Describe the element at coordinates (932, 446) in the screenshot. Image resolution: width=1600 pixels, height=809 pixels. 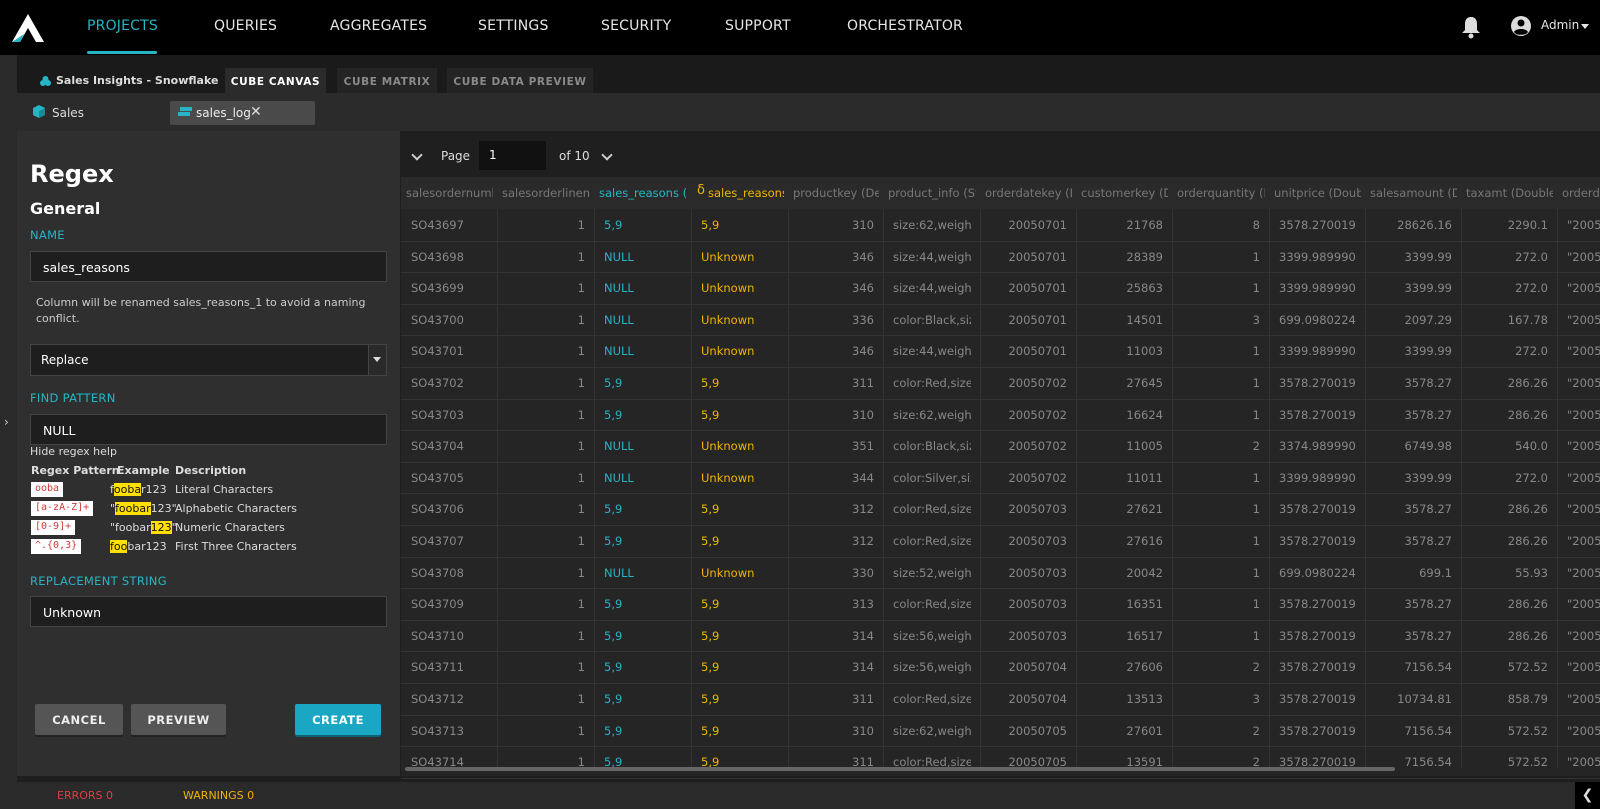
I see `table-cell: color:Black,size` at that location.